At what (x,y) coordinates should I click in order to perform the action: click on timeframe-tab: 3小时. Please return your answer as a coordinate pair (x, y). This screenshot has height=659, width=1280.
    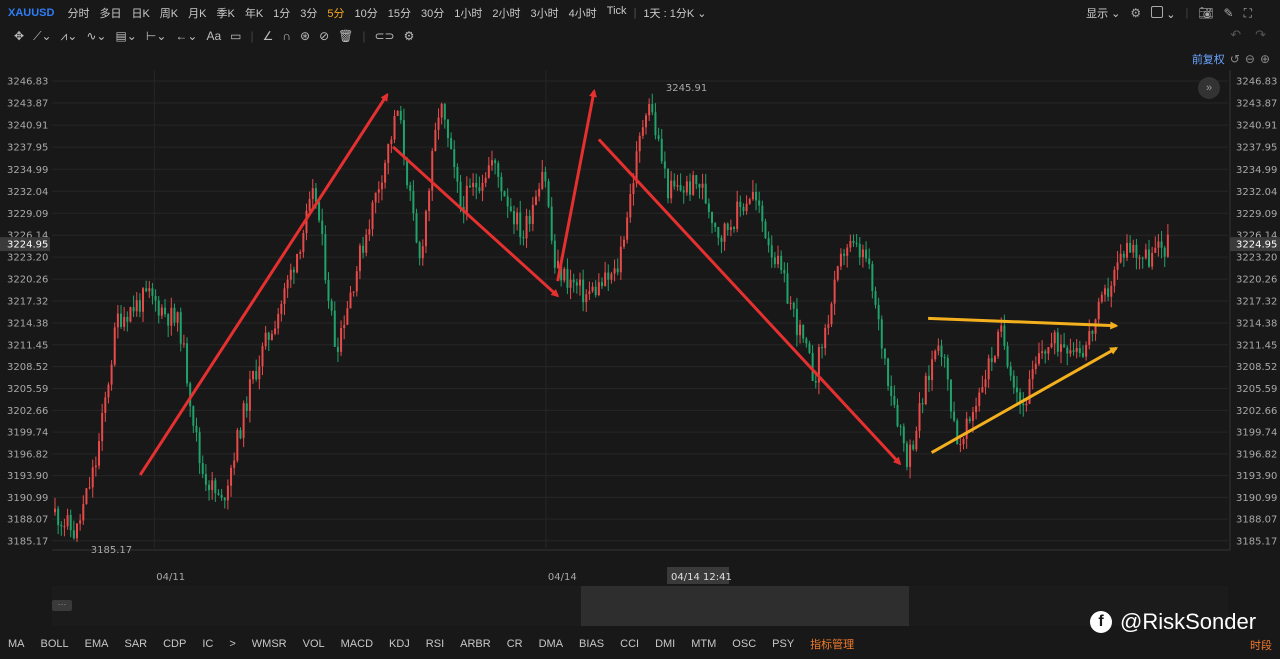
    Looking at the image, I should click on (545, 13).